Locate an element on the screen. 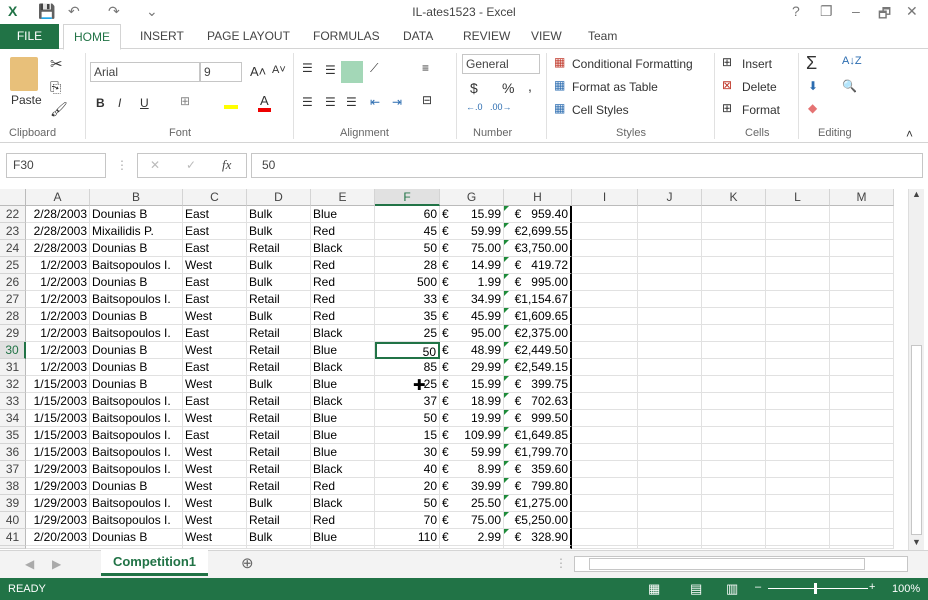 The height and width of the screenshot is (600, 928). sheet-tab-competition1: Competition1 is located at coordinates (154, 563).